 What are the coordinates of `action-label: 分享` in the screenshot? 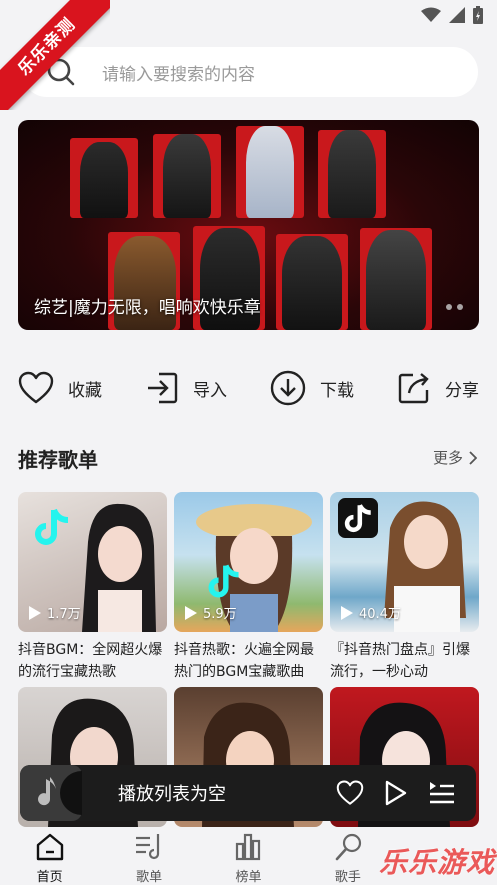 It's located at (462, 390).